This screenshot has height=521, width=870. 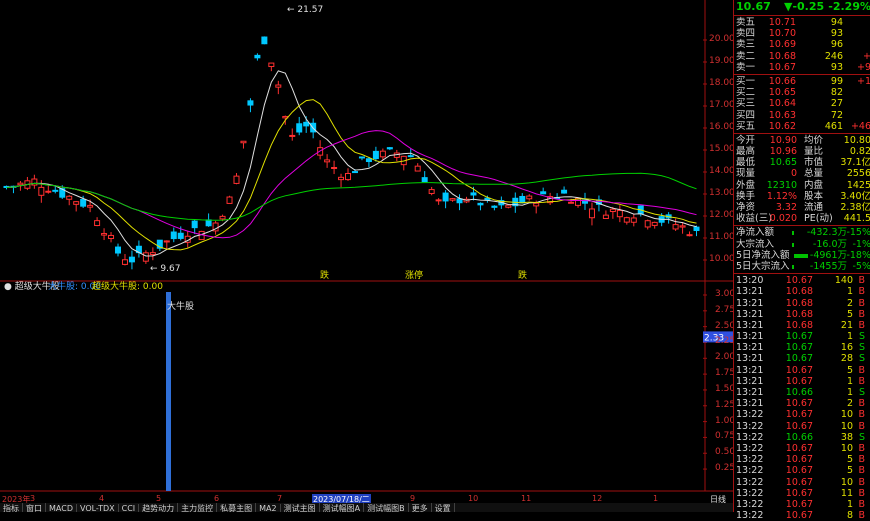 I want to click on indicator-tab: 私募主图, so click(x=236, y=507).